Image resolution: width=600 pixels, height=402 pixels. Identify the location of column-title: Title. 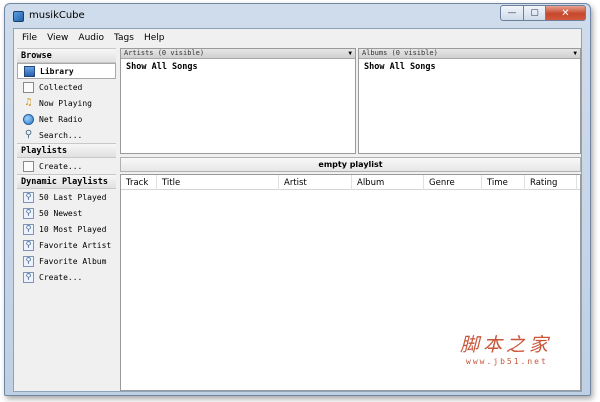
(218, 182).